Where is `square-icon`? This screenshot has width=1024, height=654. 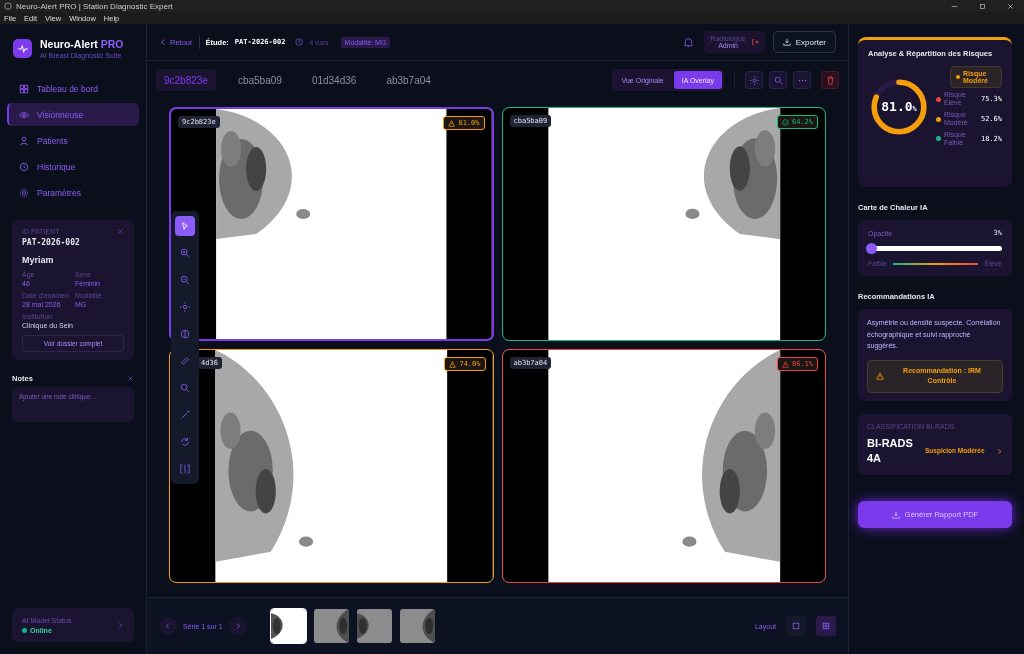
square-icon is located at coordinates (796, 626).